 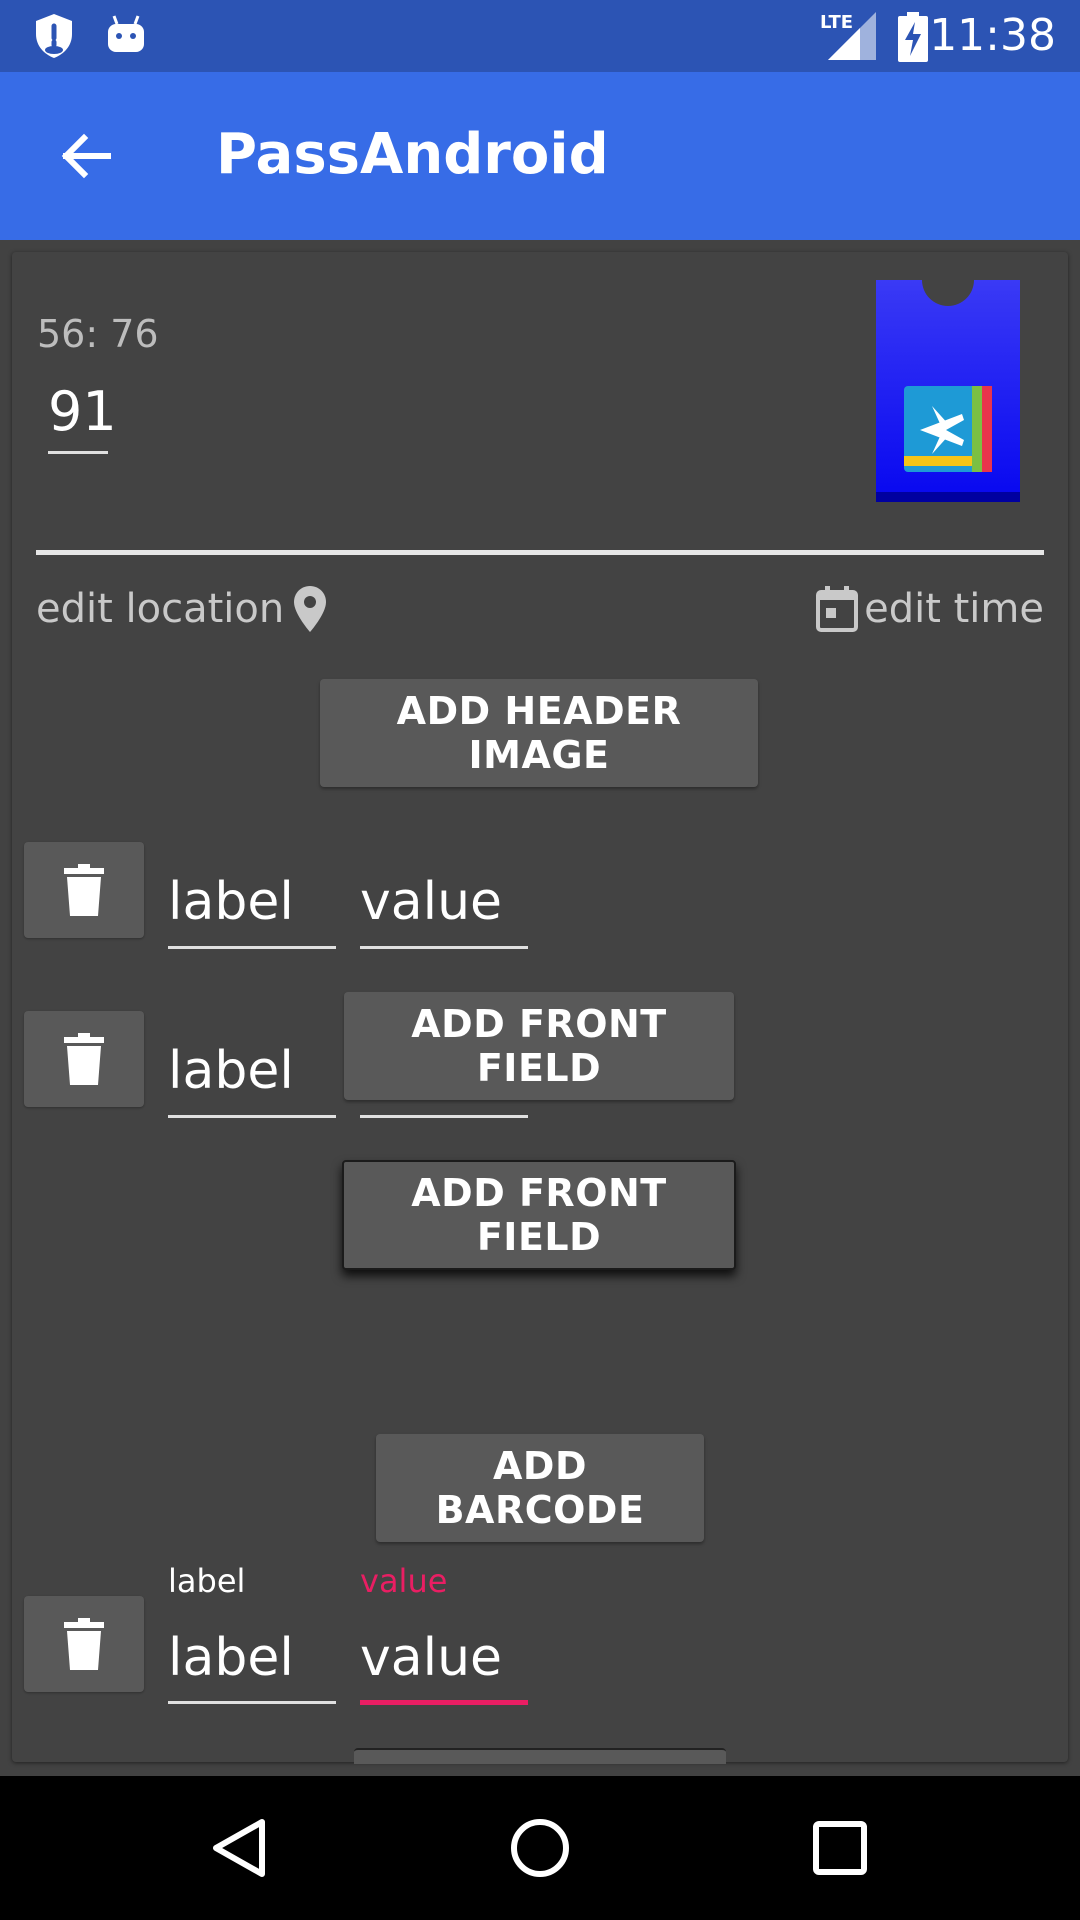 What do you see at coordinates (539, 733) in the screenshot?
I see `add-header-image-button: ADD HEADER IMAGE` at bounding box center [539, 733].